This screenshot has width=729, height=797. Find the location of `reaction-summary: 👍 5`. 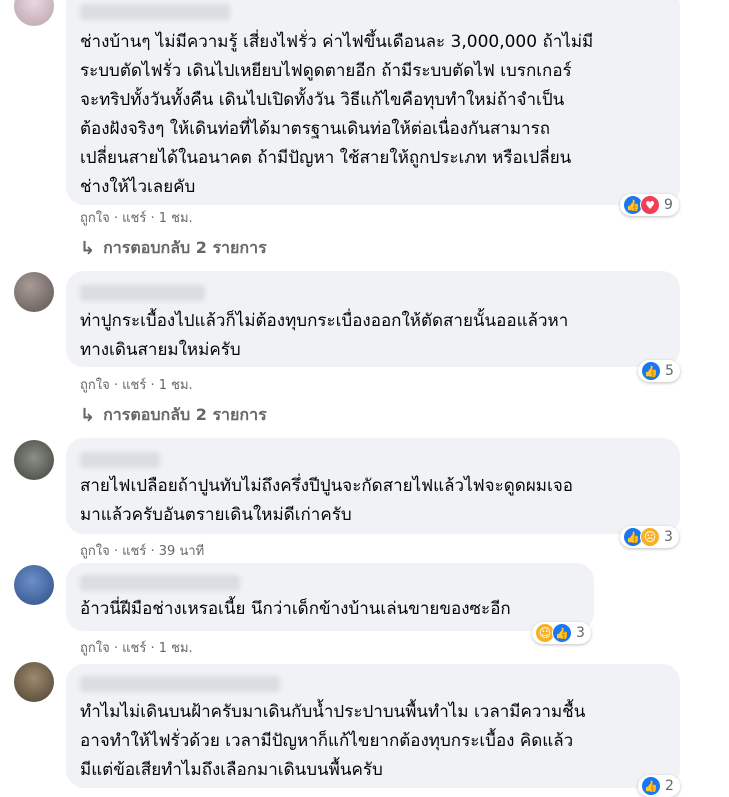

reaction-summary: 👍 5 is located at coordinates (659, 371).